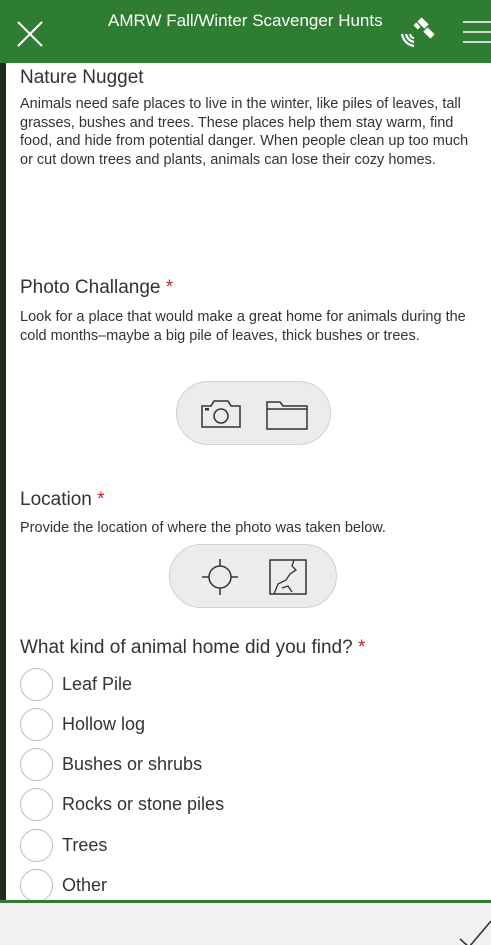 The image size is (491, 945). Describe the element at coordinates (253, 413) in the screenshot. I see `photo-picker` at that location.